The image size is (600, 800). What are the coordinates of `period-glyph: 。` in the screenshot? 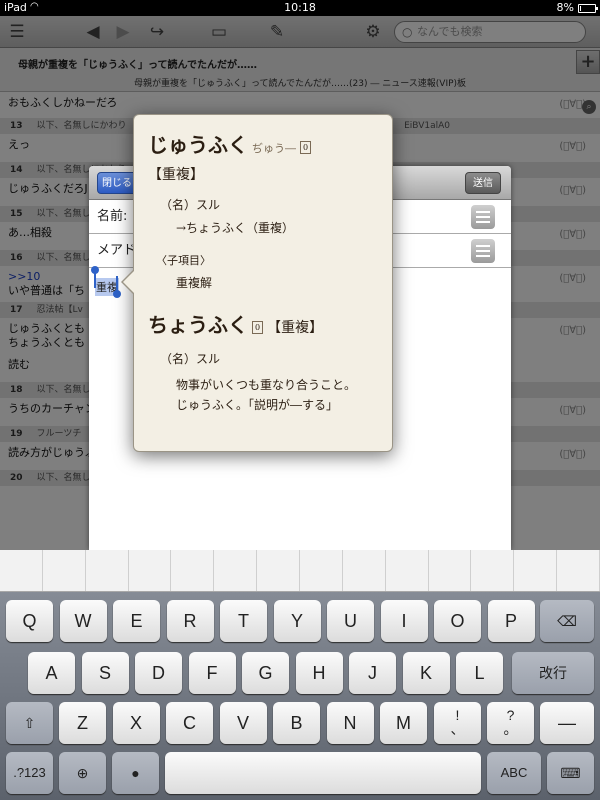 It's located at (510, 729).